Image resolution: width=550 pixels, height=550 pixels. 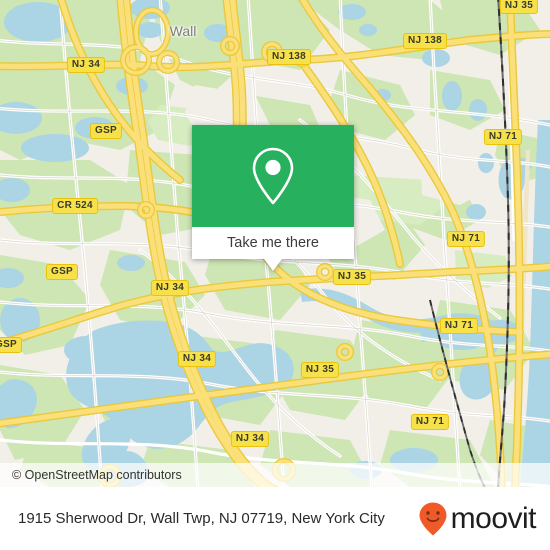 I want to click on location-popup: Take me there, so click(x=273, y=198).